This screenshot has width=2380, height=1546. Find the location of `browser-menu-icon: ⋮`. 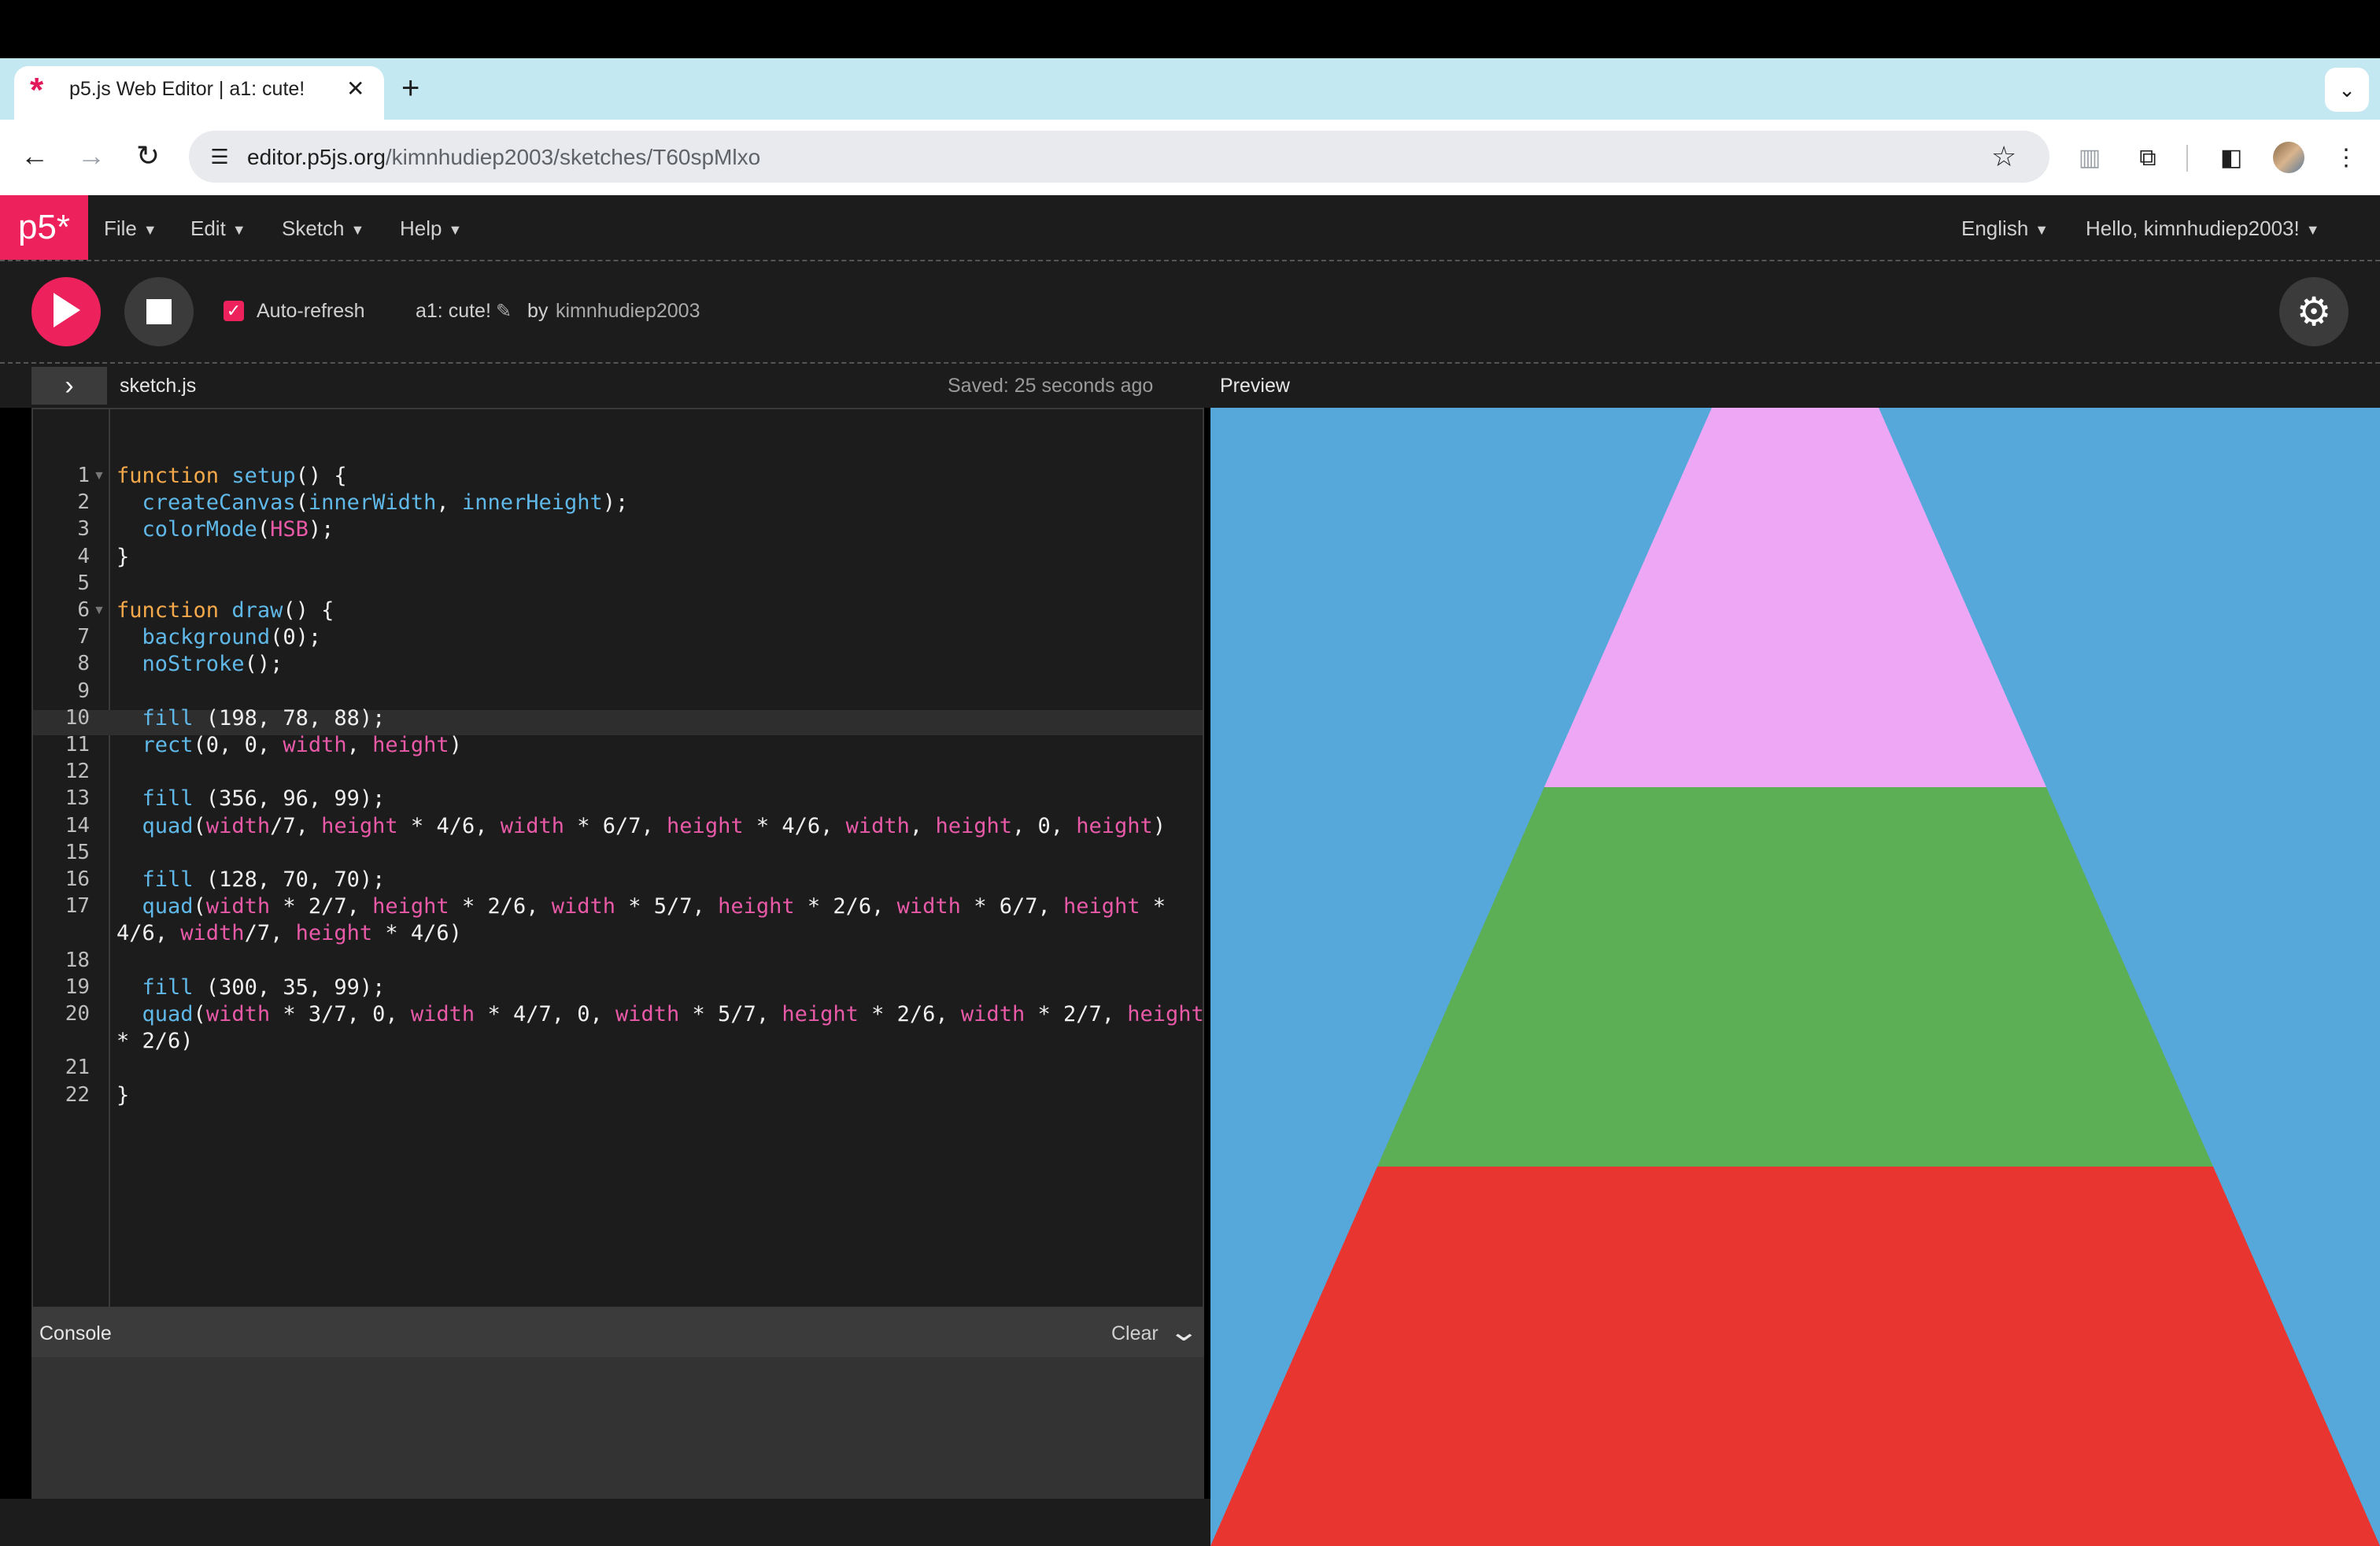

browser-menu-icon: ⋮ is located at coordinates (2346, 158).